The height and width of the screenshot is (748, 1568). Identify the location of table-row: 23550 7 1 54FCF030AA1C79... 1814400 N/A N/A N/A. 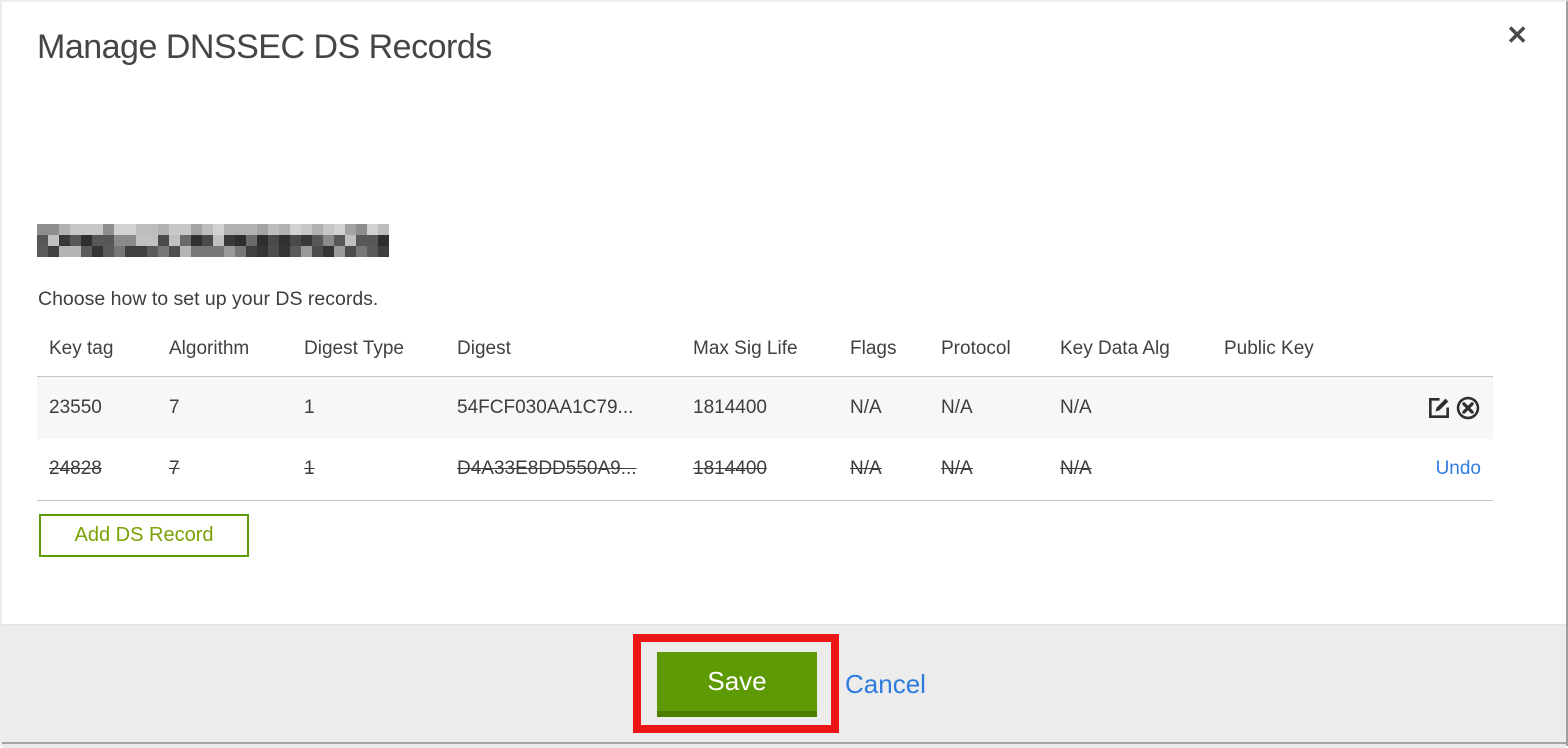
(765, 407).